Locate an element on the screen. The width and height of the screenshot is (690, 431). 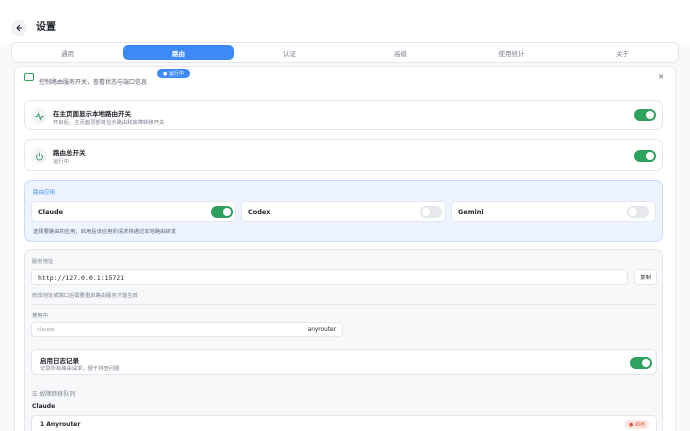
master-switch-card: 路由总开关 运行中 is located at coordinates (343, 155).